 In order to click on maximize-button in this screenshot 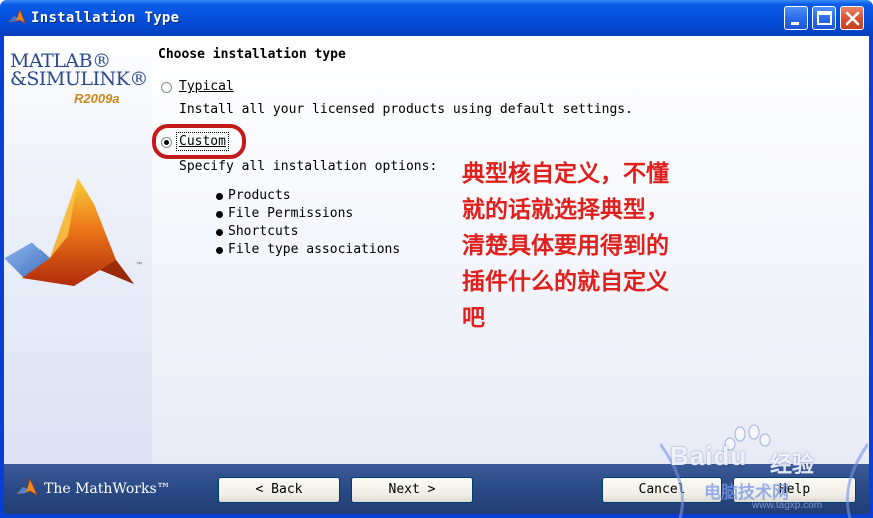, I will do `click(824, 18)`.